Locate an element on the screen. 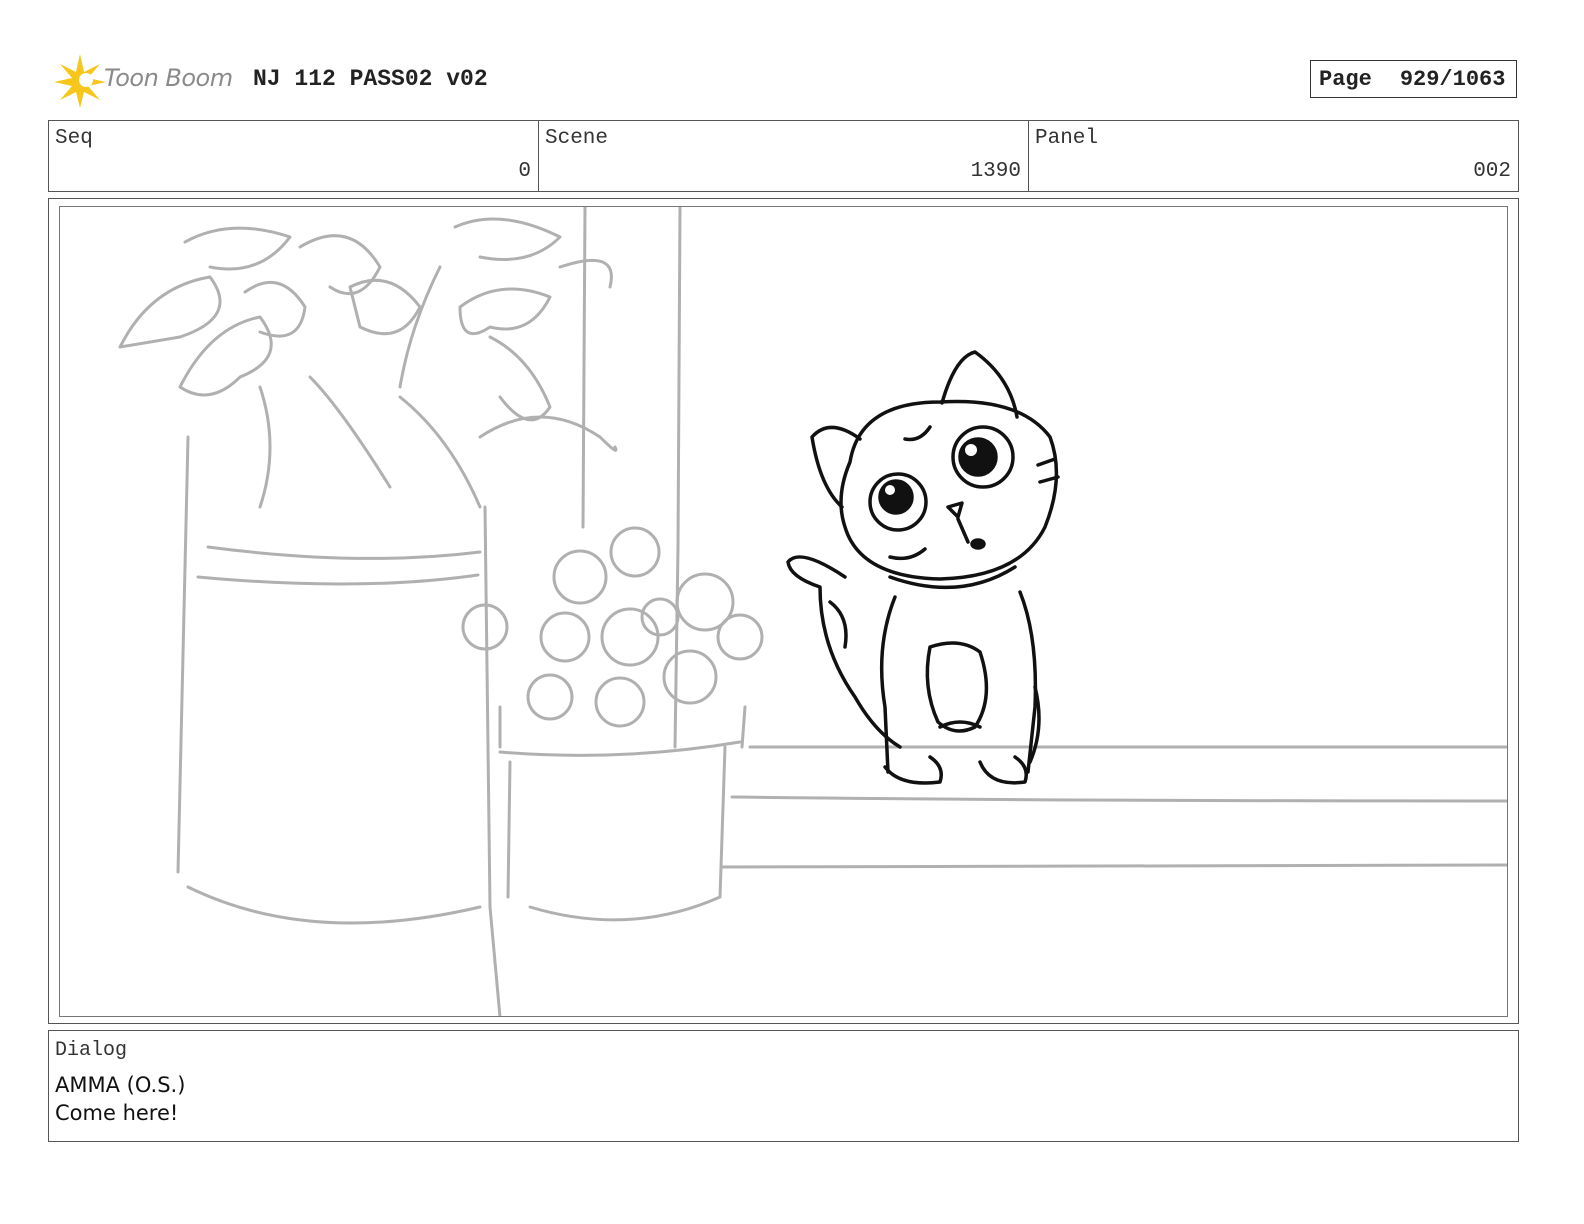 The height and width of the screenshot is (1224, 1584). panel-value: 002 is located at coordinates (1492, 171).